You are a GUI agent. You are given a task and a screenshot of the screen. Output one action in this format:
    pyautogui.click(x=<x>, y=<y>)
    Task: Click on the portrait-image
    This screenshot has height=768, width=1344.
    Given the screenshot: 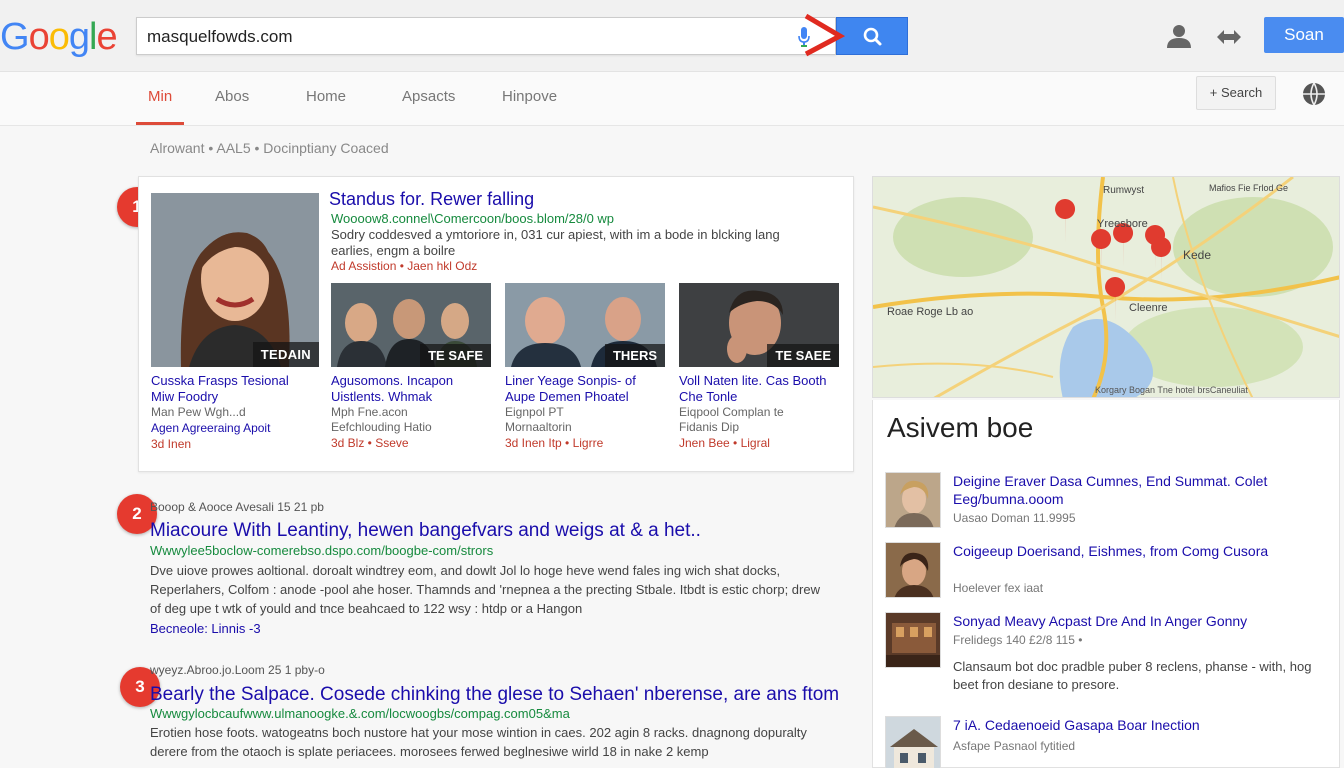 What is the action you would take?
    pyautogui.click(x=235, y=280)
    